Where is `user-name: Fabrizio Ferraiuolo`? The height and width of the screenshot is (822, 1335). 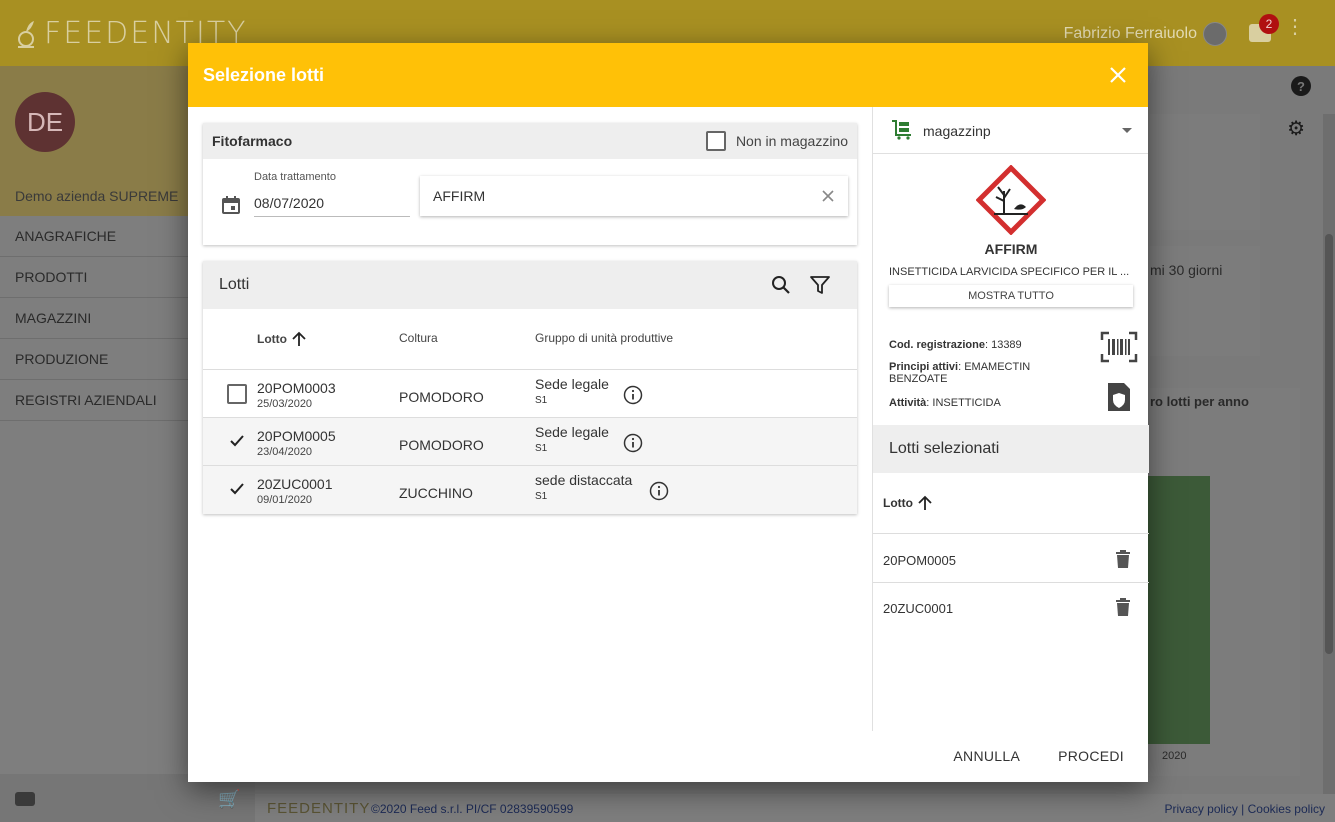 user-name: Fabrizio Ferraiuolo is located at coordinates (1130, 33).